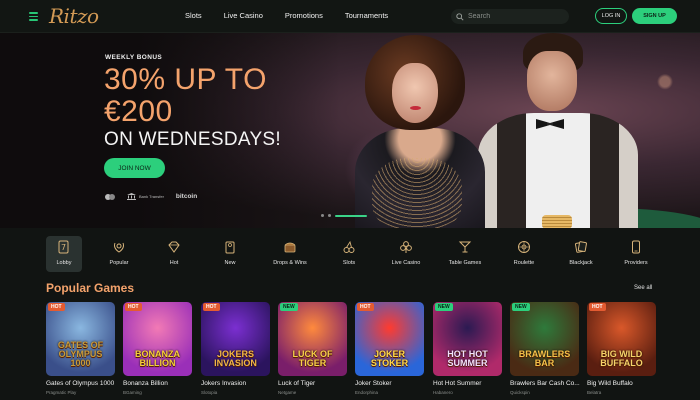 The height and width of the screenshot is (400, 700). Describe the element at coordinates (643, 288) in the screenshot. I see `see-all-link: See all` at that location.